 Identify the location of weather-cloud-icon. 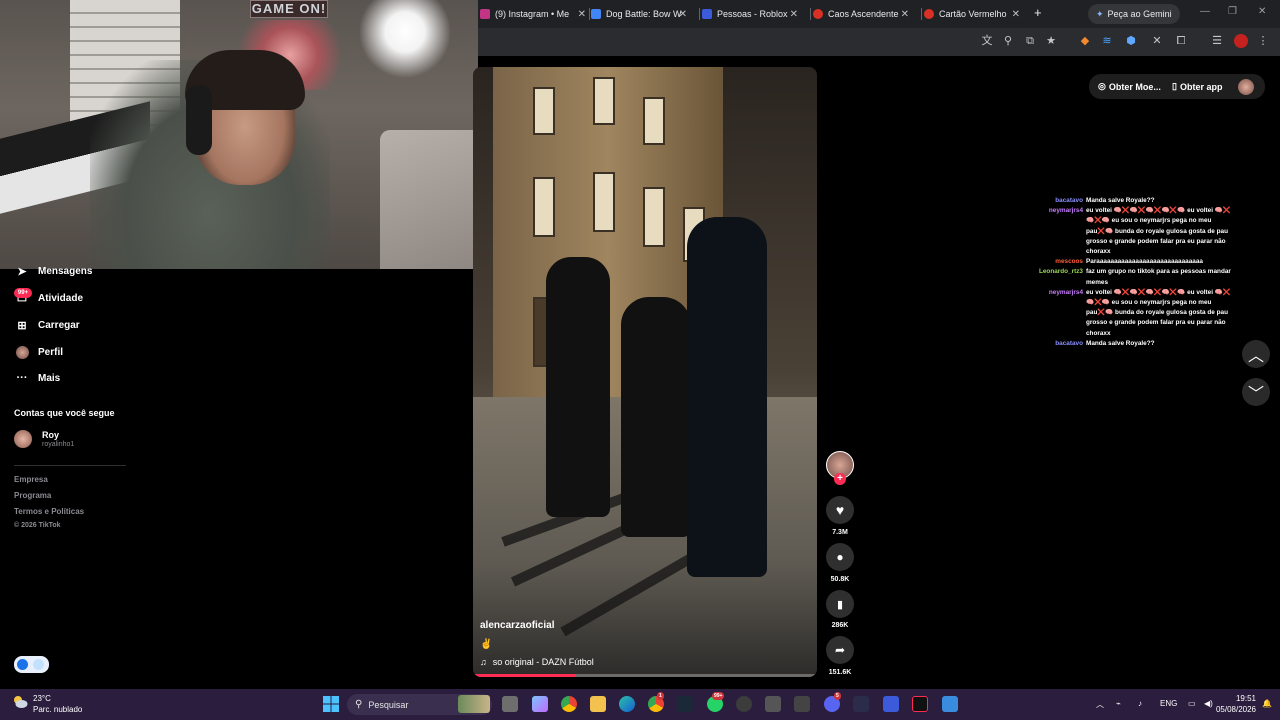
(20, 702).